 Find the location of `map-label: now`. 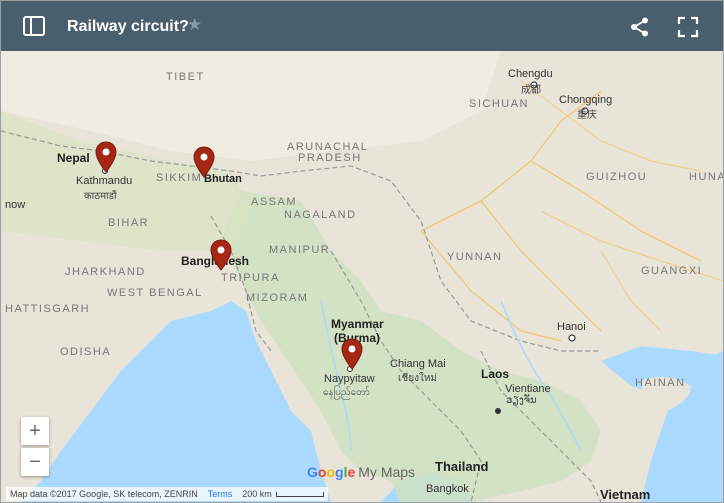

map-label: now is located at coordinates (15, 205).